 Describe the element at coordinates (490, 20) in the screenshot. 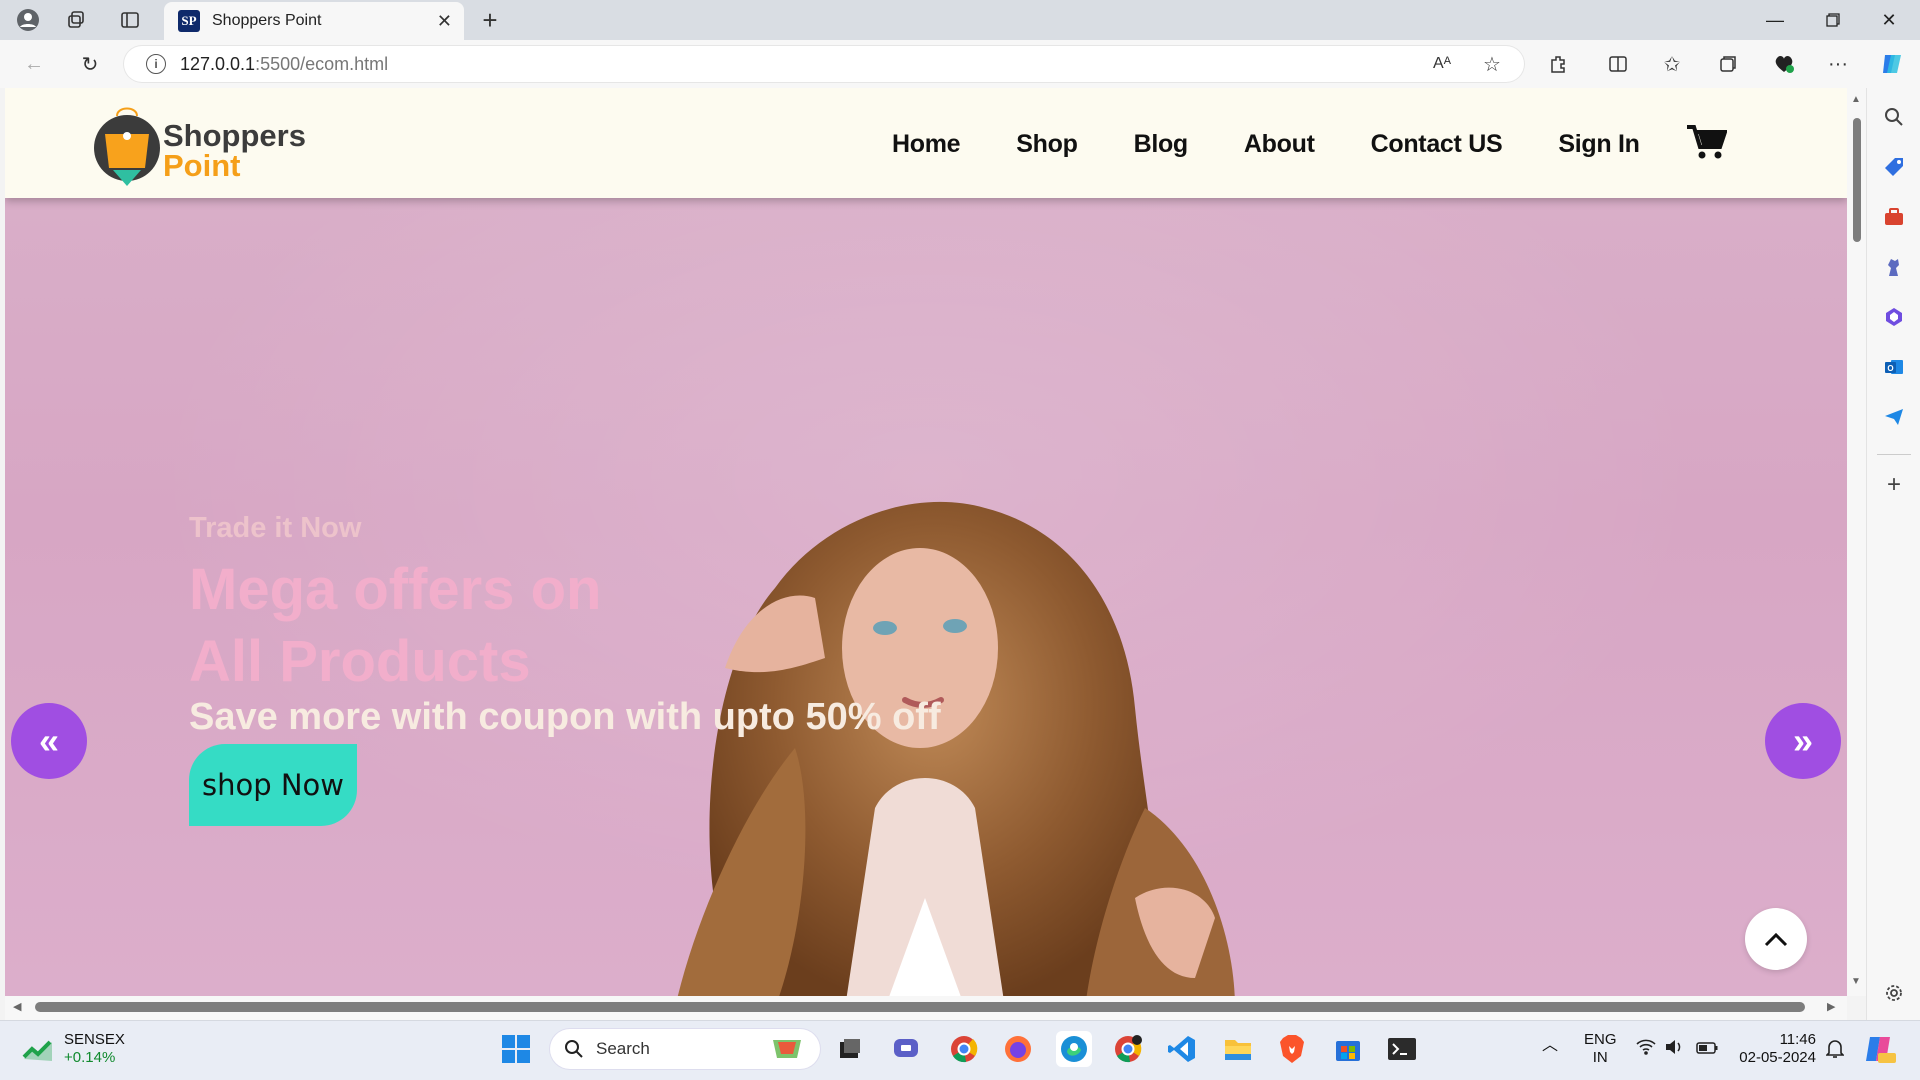

I see `new-tab-icon: +` at that location.